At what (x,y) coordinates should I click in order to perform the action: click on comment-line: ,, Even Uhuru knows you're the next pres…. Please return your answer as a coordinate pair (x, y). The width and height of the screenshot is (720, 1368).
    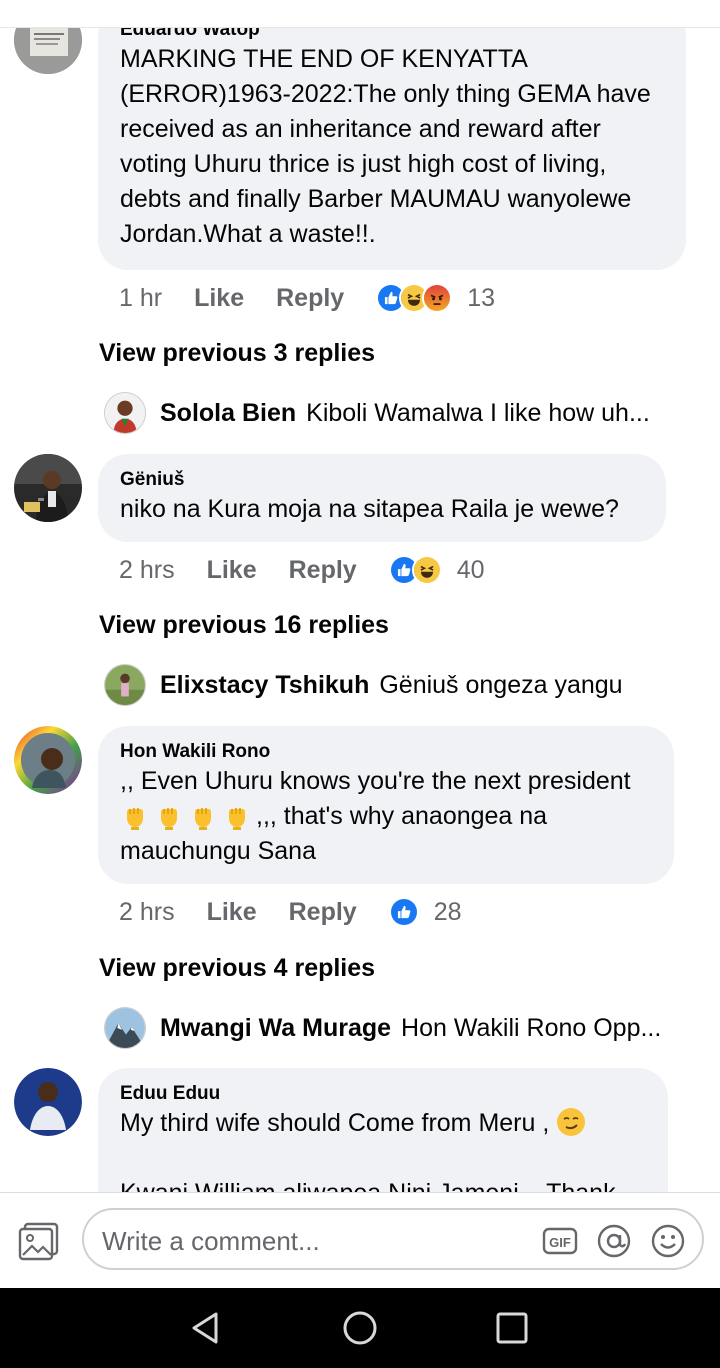
    Looking at the image, I should click on (375, 781).